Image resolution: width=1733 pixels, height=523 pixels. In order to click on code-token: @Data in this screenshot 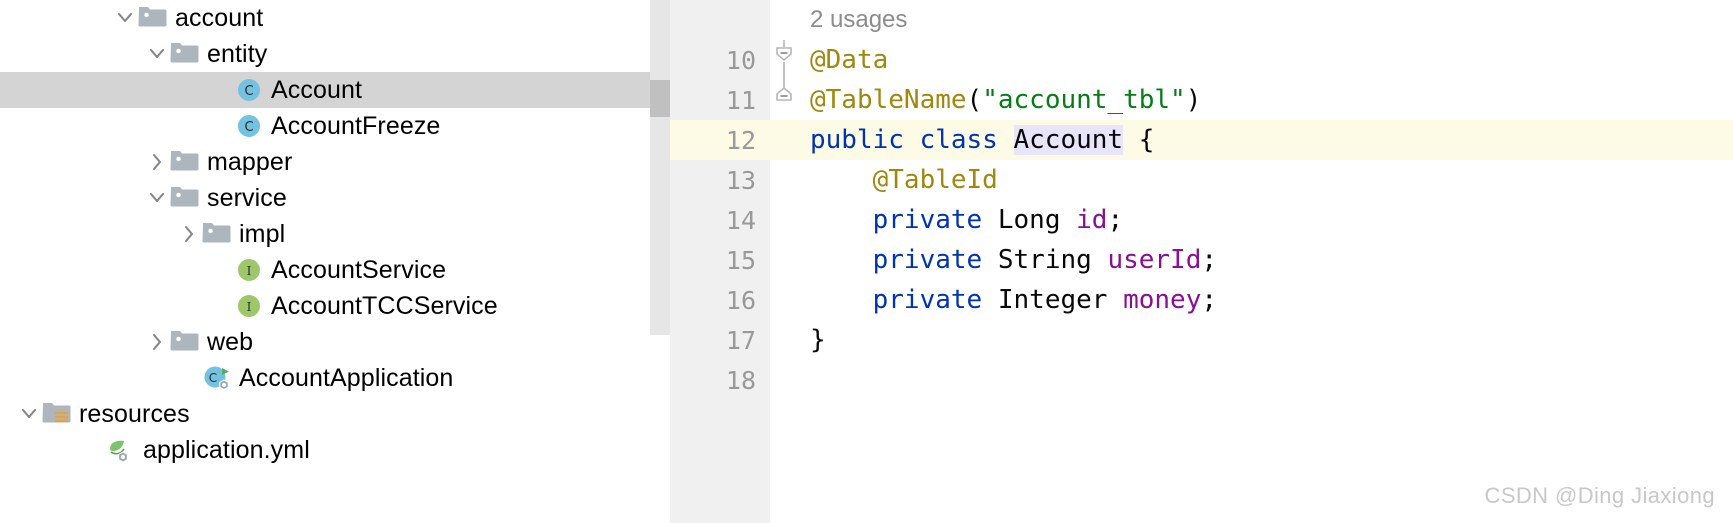, I will do `click(849, 60)`.